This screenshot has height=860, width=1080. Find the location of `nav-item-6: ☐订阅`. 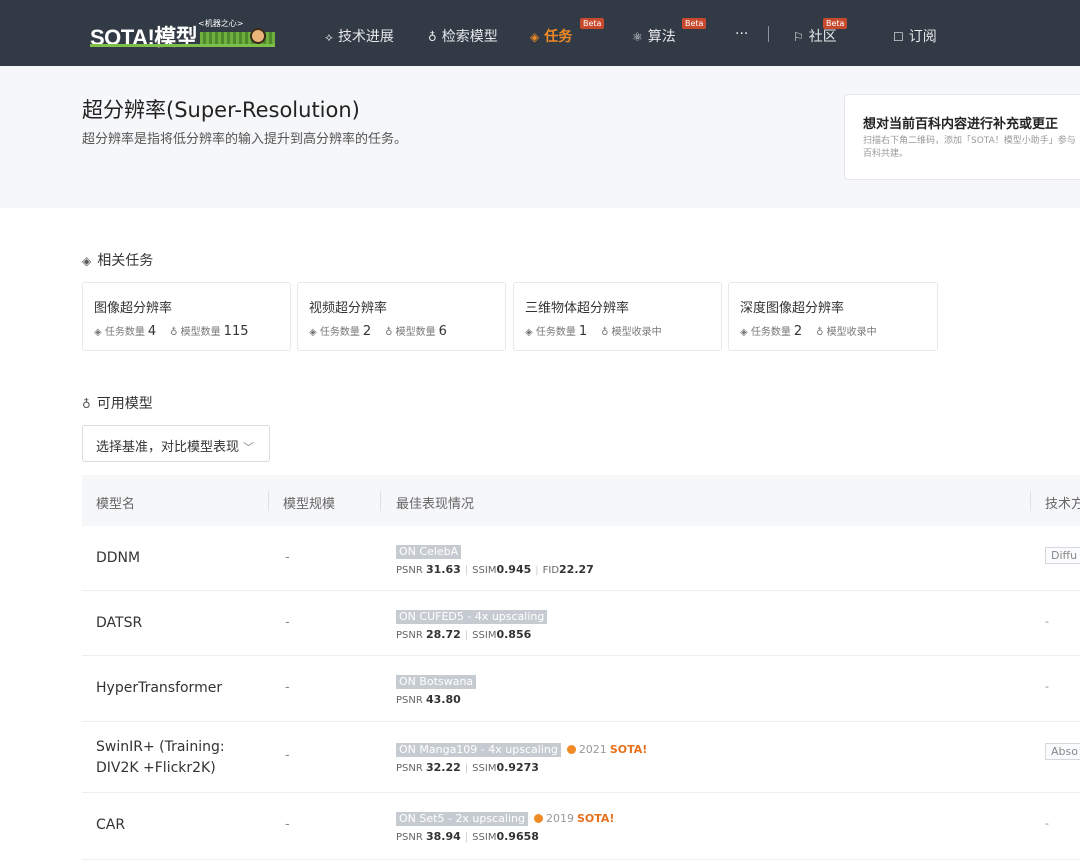

nav-item-6: ☐订阅 is located at coordinates (915, 36).